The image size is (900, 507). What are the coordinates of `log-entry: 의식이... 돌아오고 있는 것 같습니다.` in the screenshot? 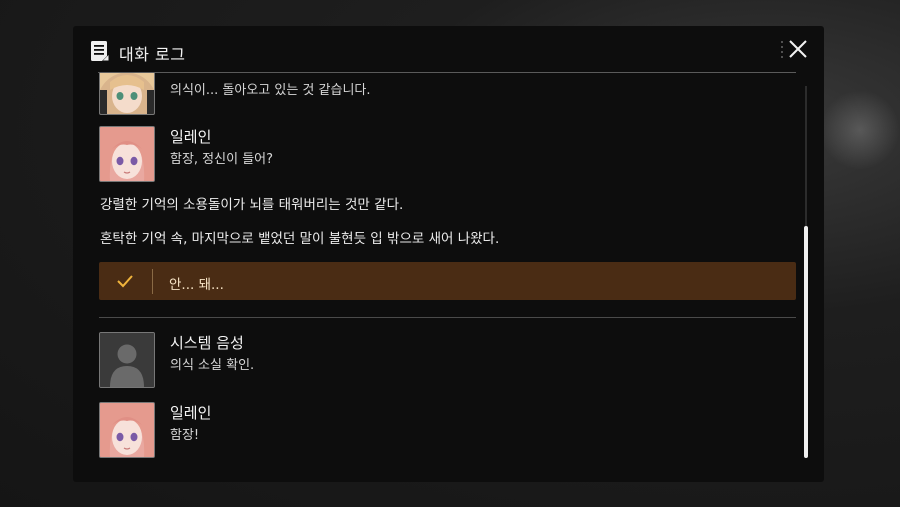 It's located at (399, 95).